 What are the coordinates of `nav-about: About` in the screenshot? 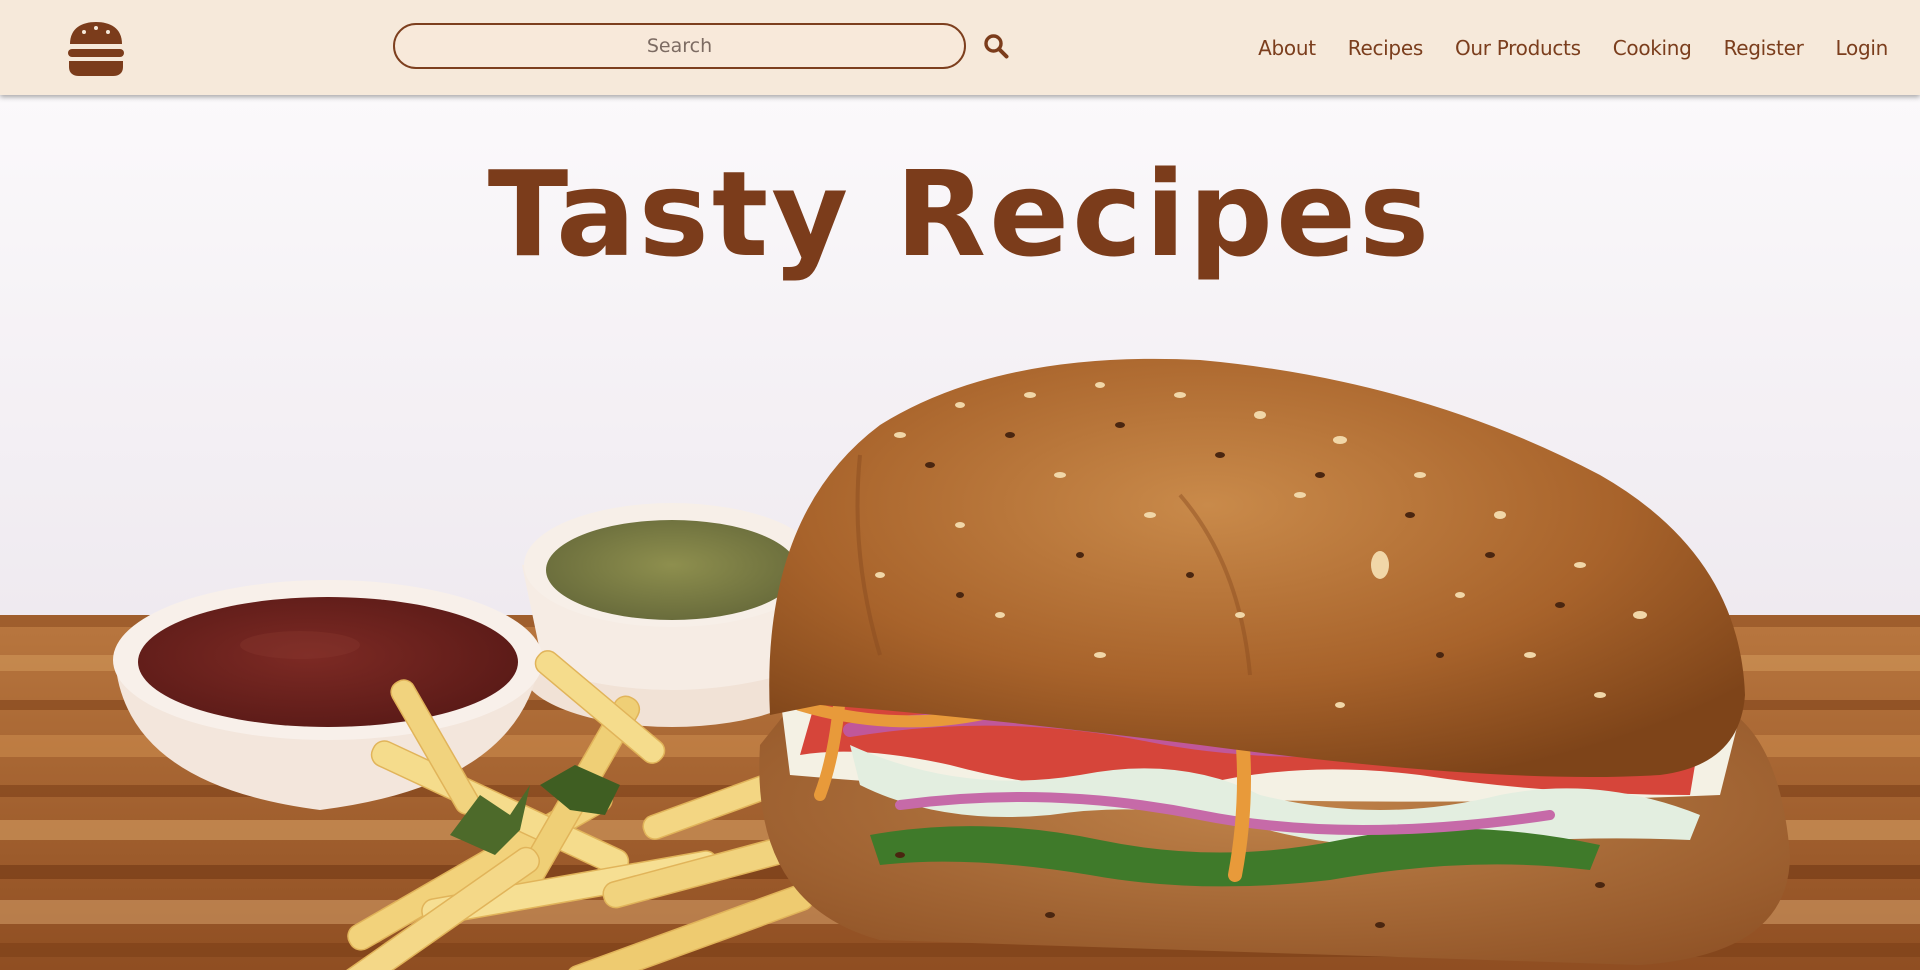 It's located at (1287, 48).